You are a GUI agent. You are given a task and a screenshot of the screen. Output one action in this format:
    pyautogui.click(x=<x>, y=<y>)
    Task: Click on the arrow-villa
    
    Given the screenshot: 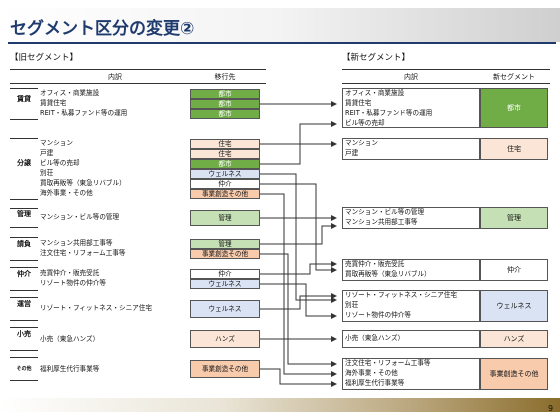 What is the action you would take?
    pyautogui.click(x=298, y=238)
    